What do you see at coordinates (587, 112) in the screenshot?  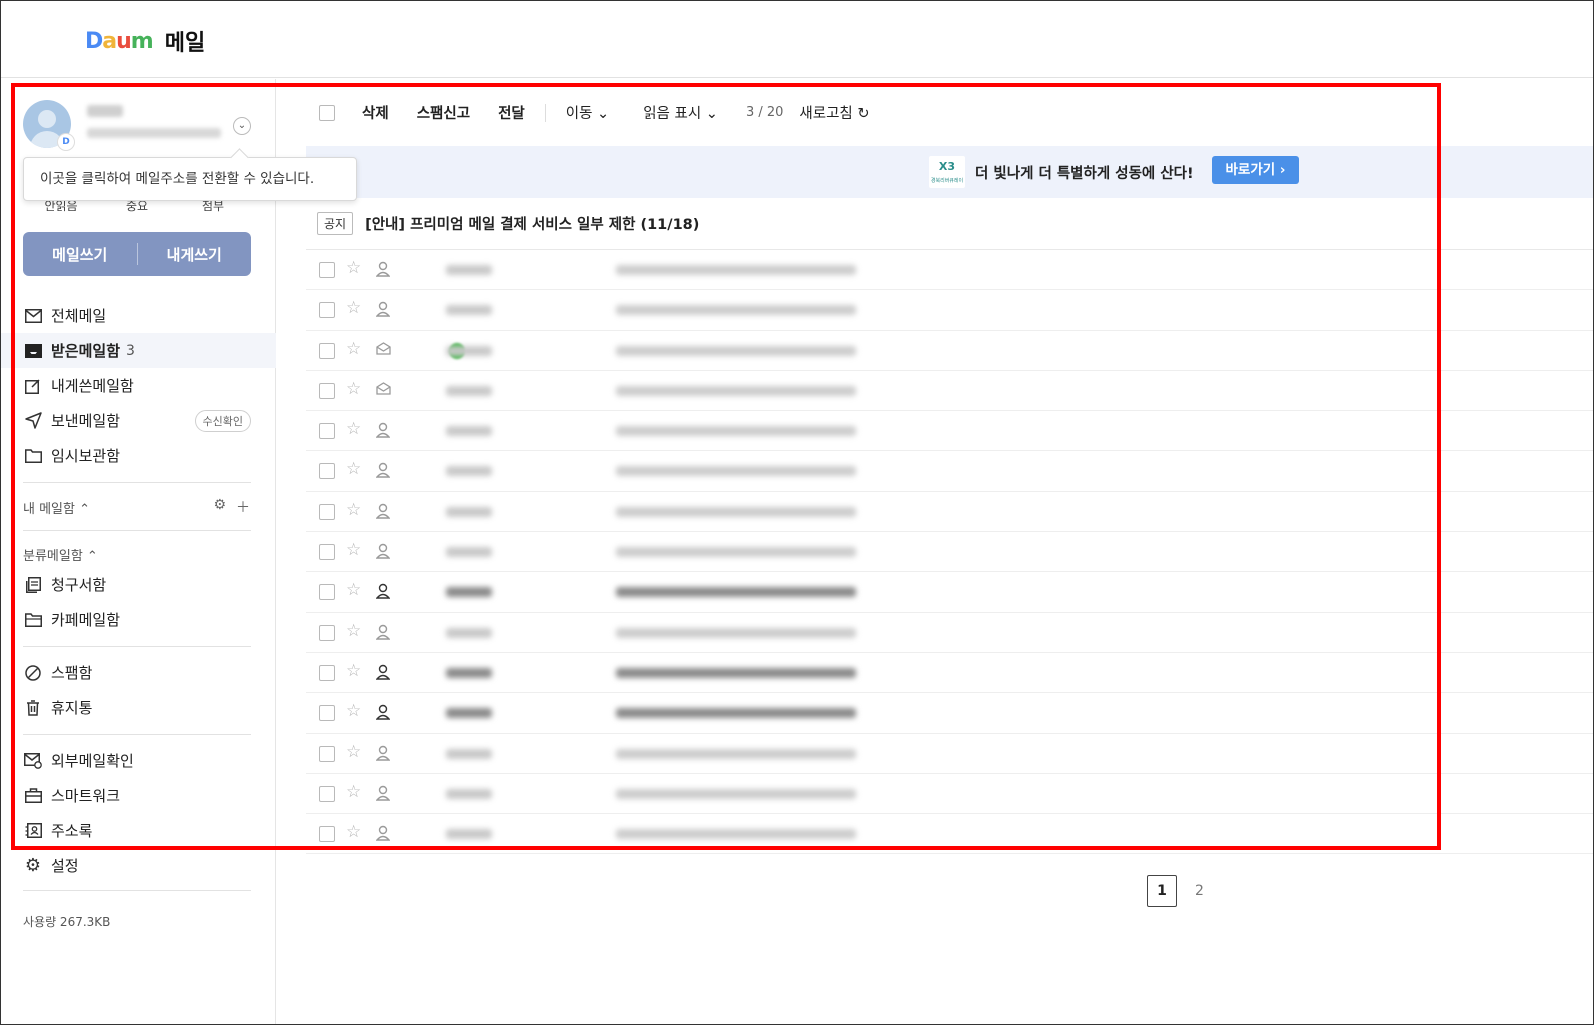 I see `move-dropdown: 이동 ⌄` at bounding box center [587, 112].